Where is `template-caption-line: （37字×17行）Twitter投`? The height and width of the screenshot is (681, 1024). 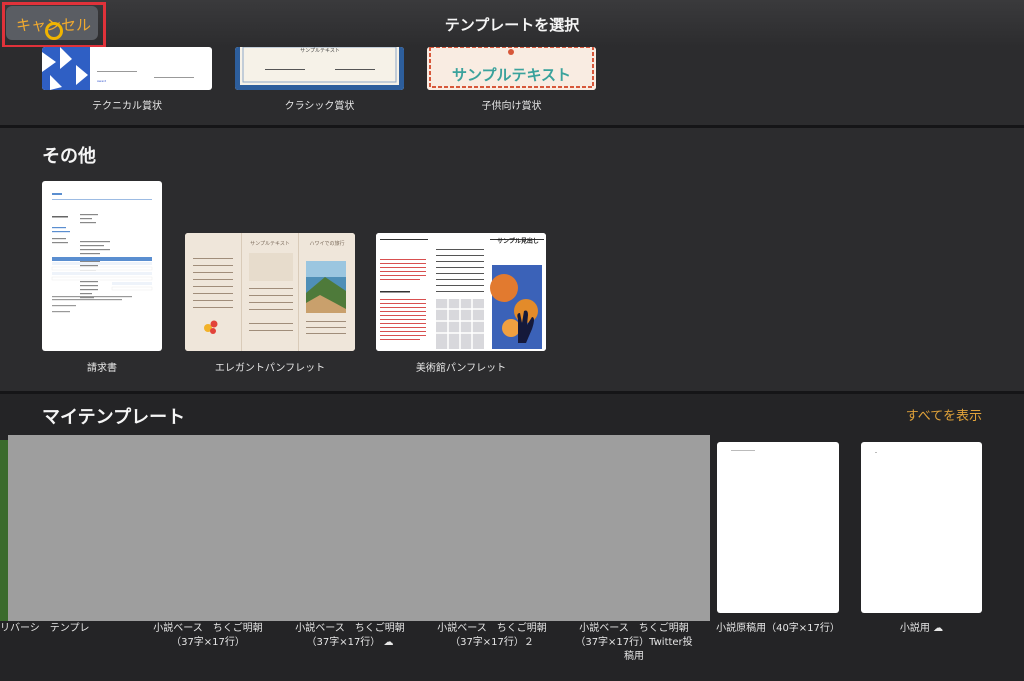
template-caption-line: （37字×17行）Twitter投 is located at coordinates (634, 642).